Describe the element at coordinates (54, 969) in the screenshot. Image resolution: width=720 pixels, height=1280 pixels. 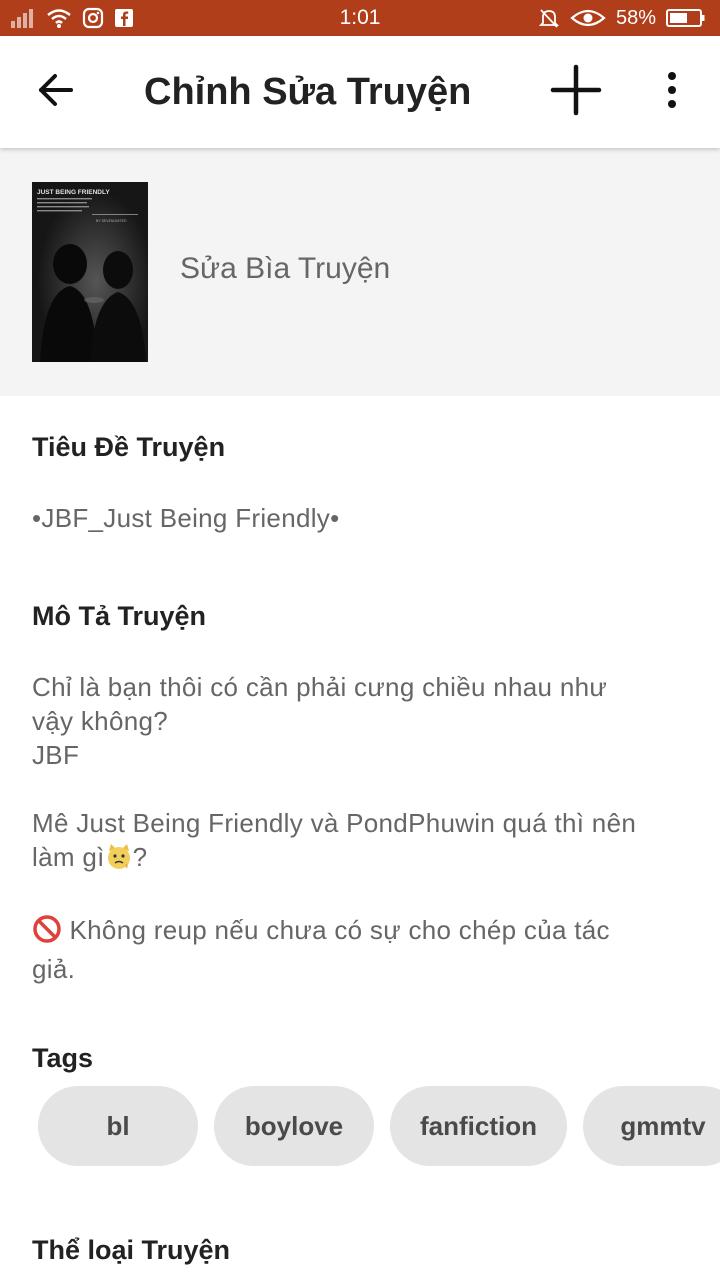
I see `description-line: giả.` at that location.